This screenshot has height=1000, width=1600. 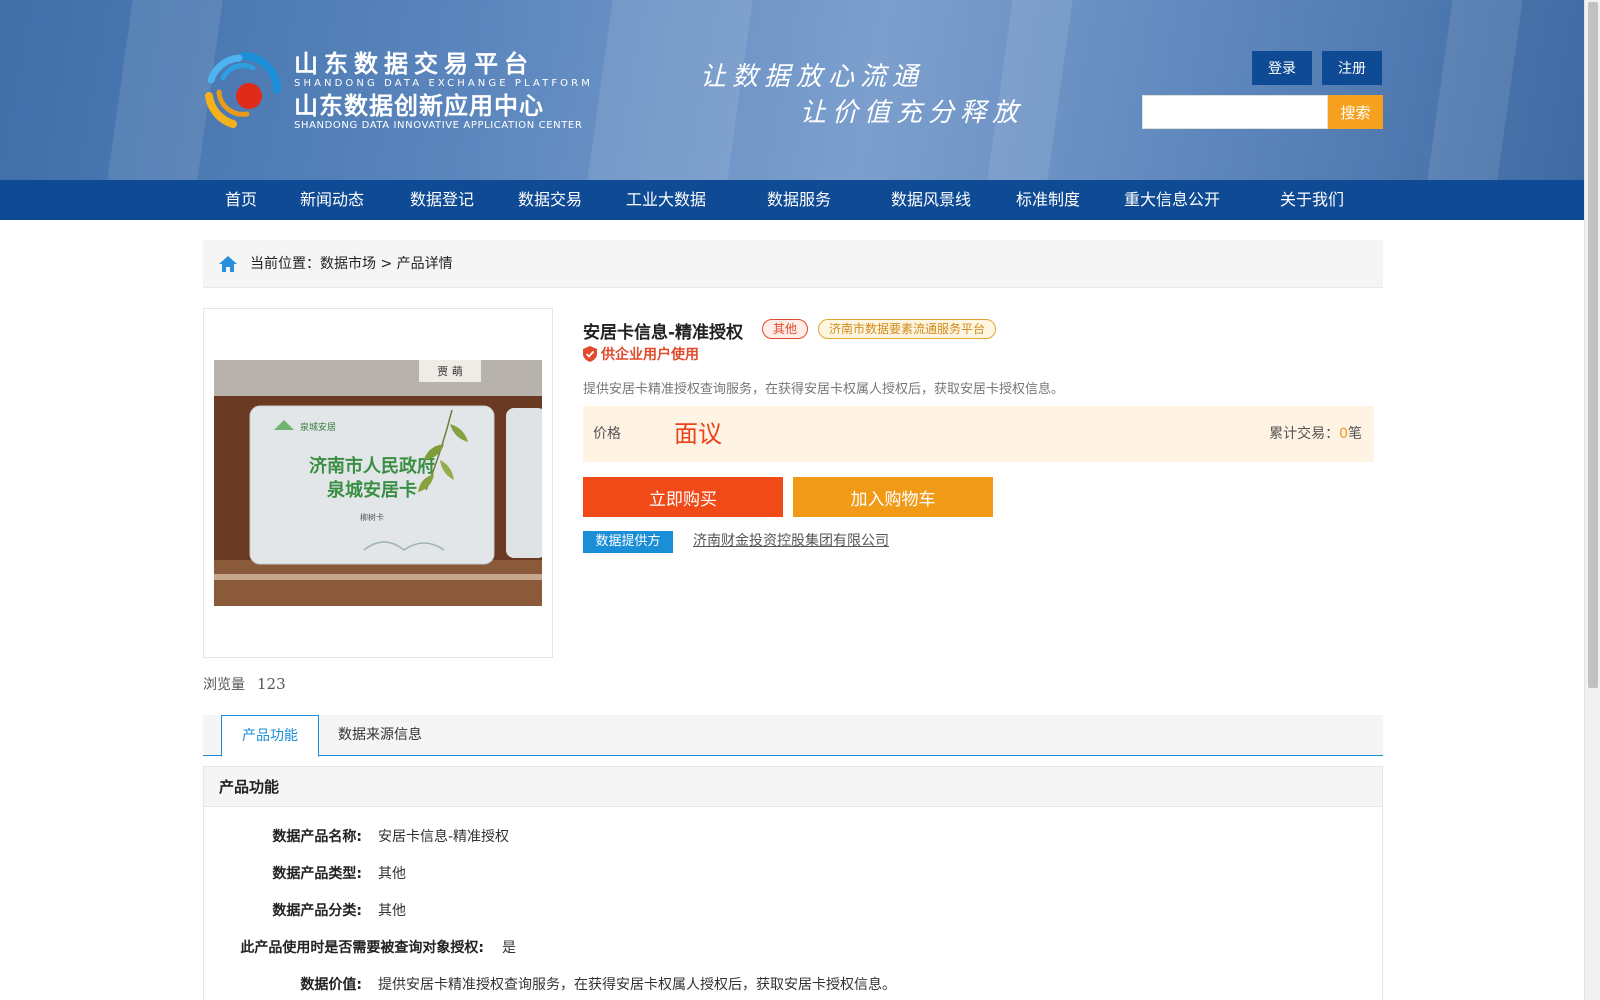 I want to click on tab-product-function: 产品功能, so click(x=270, y=736).